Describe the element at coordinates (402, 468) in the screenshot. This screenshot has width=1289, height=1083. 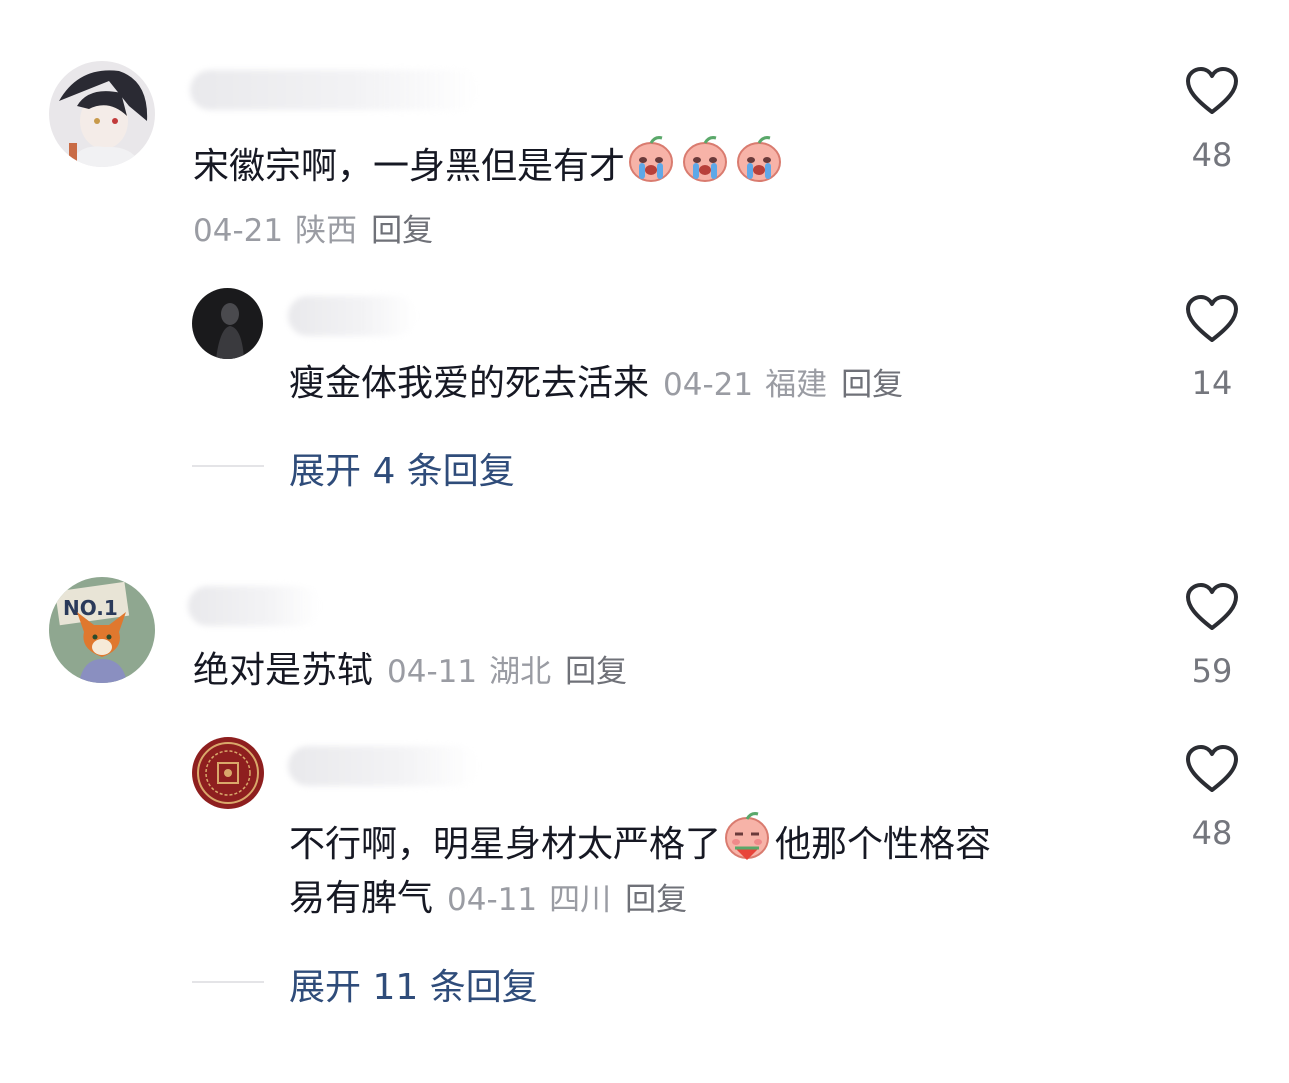
I see `expand-replies-button: 展开 4 条回复` at that location.